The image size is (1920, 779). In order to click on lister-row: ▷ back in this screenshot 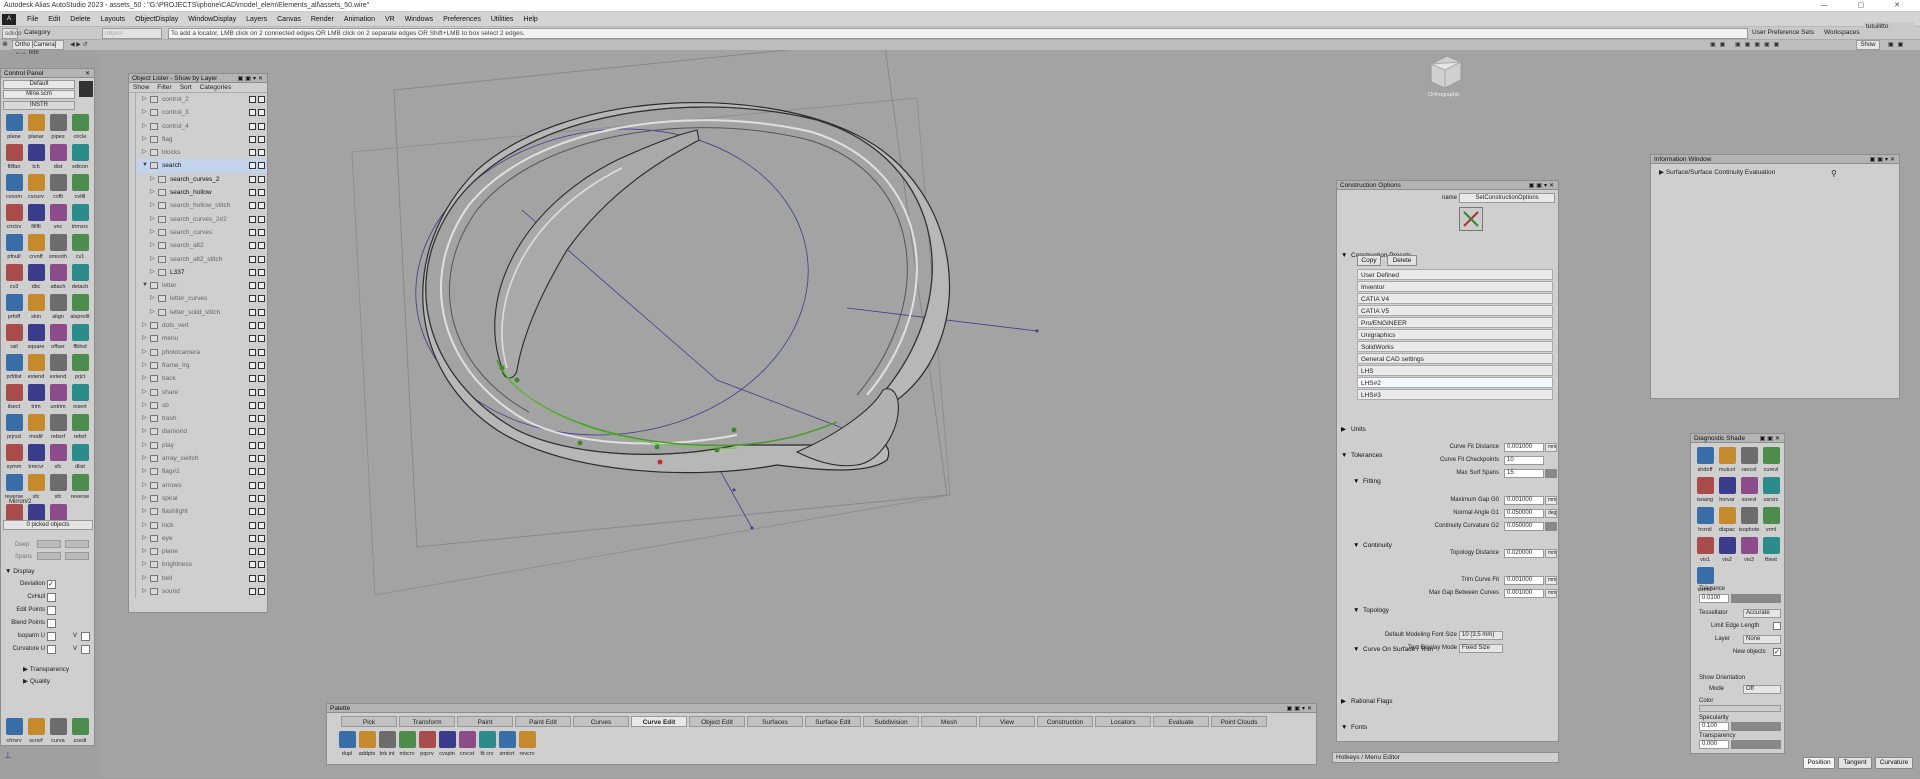, I will do `click(201, 378)`.